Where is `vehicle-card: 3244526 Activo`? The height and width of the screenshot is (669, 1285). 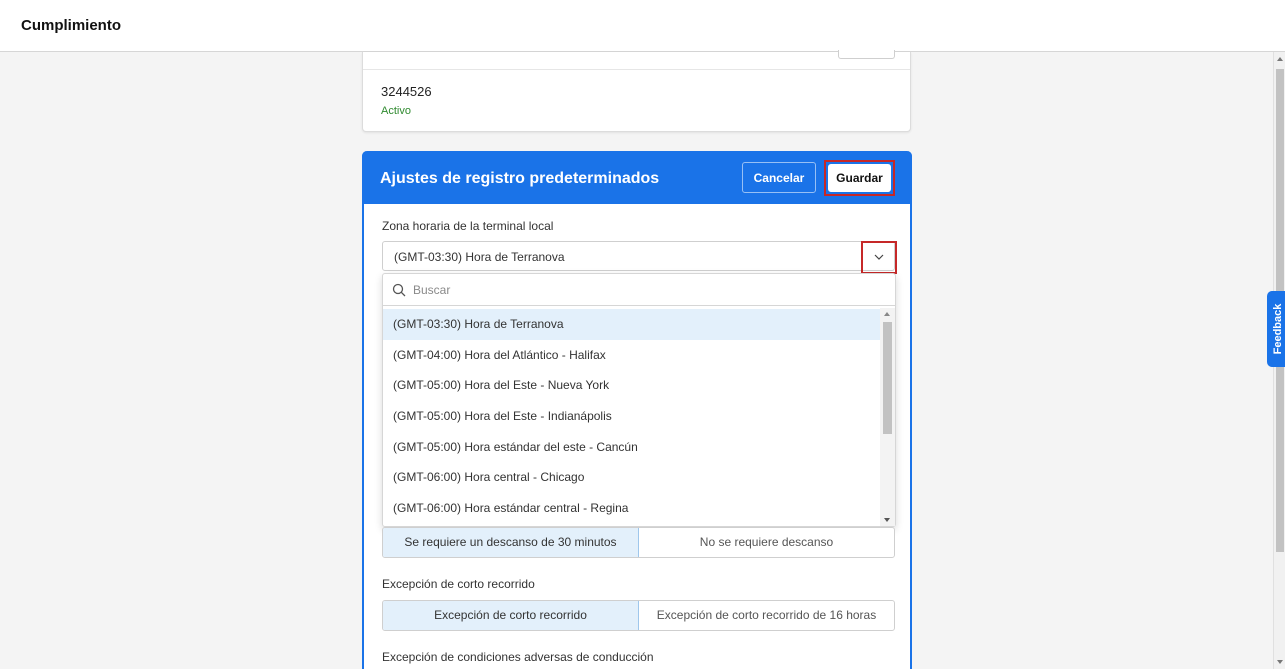 vehicle-card: 3244526 Activo is located at coordinates (636, 91).